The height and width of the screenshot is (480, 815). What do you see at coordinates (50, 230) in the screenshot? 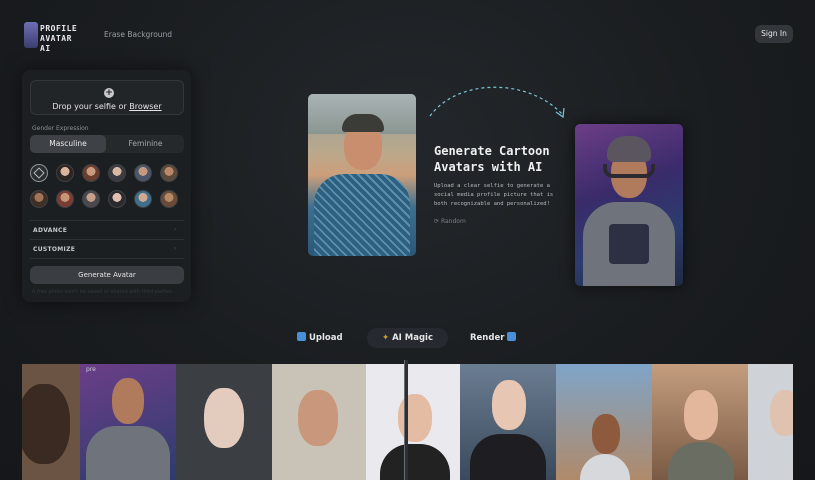
I see `advance-section: ADVANCE` at bounding box center [50, 230].